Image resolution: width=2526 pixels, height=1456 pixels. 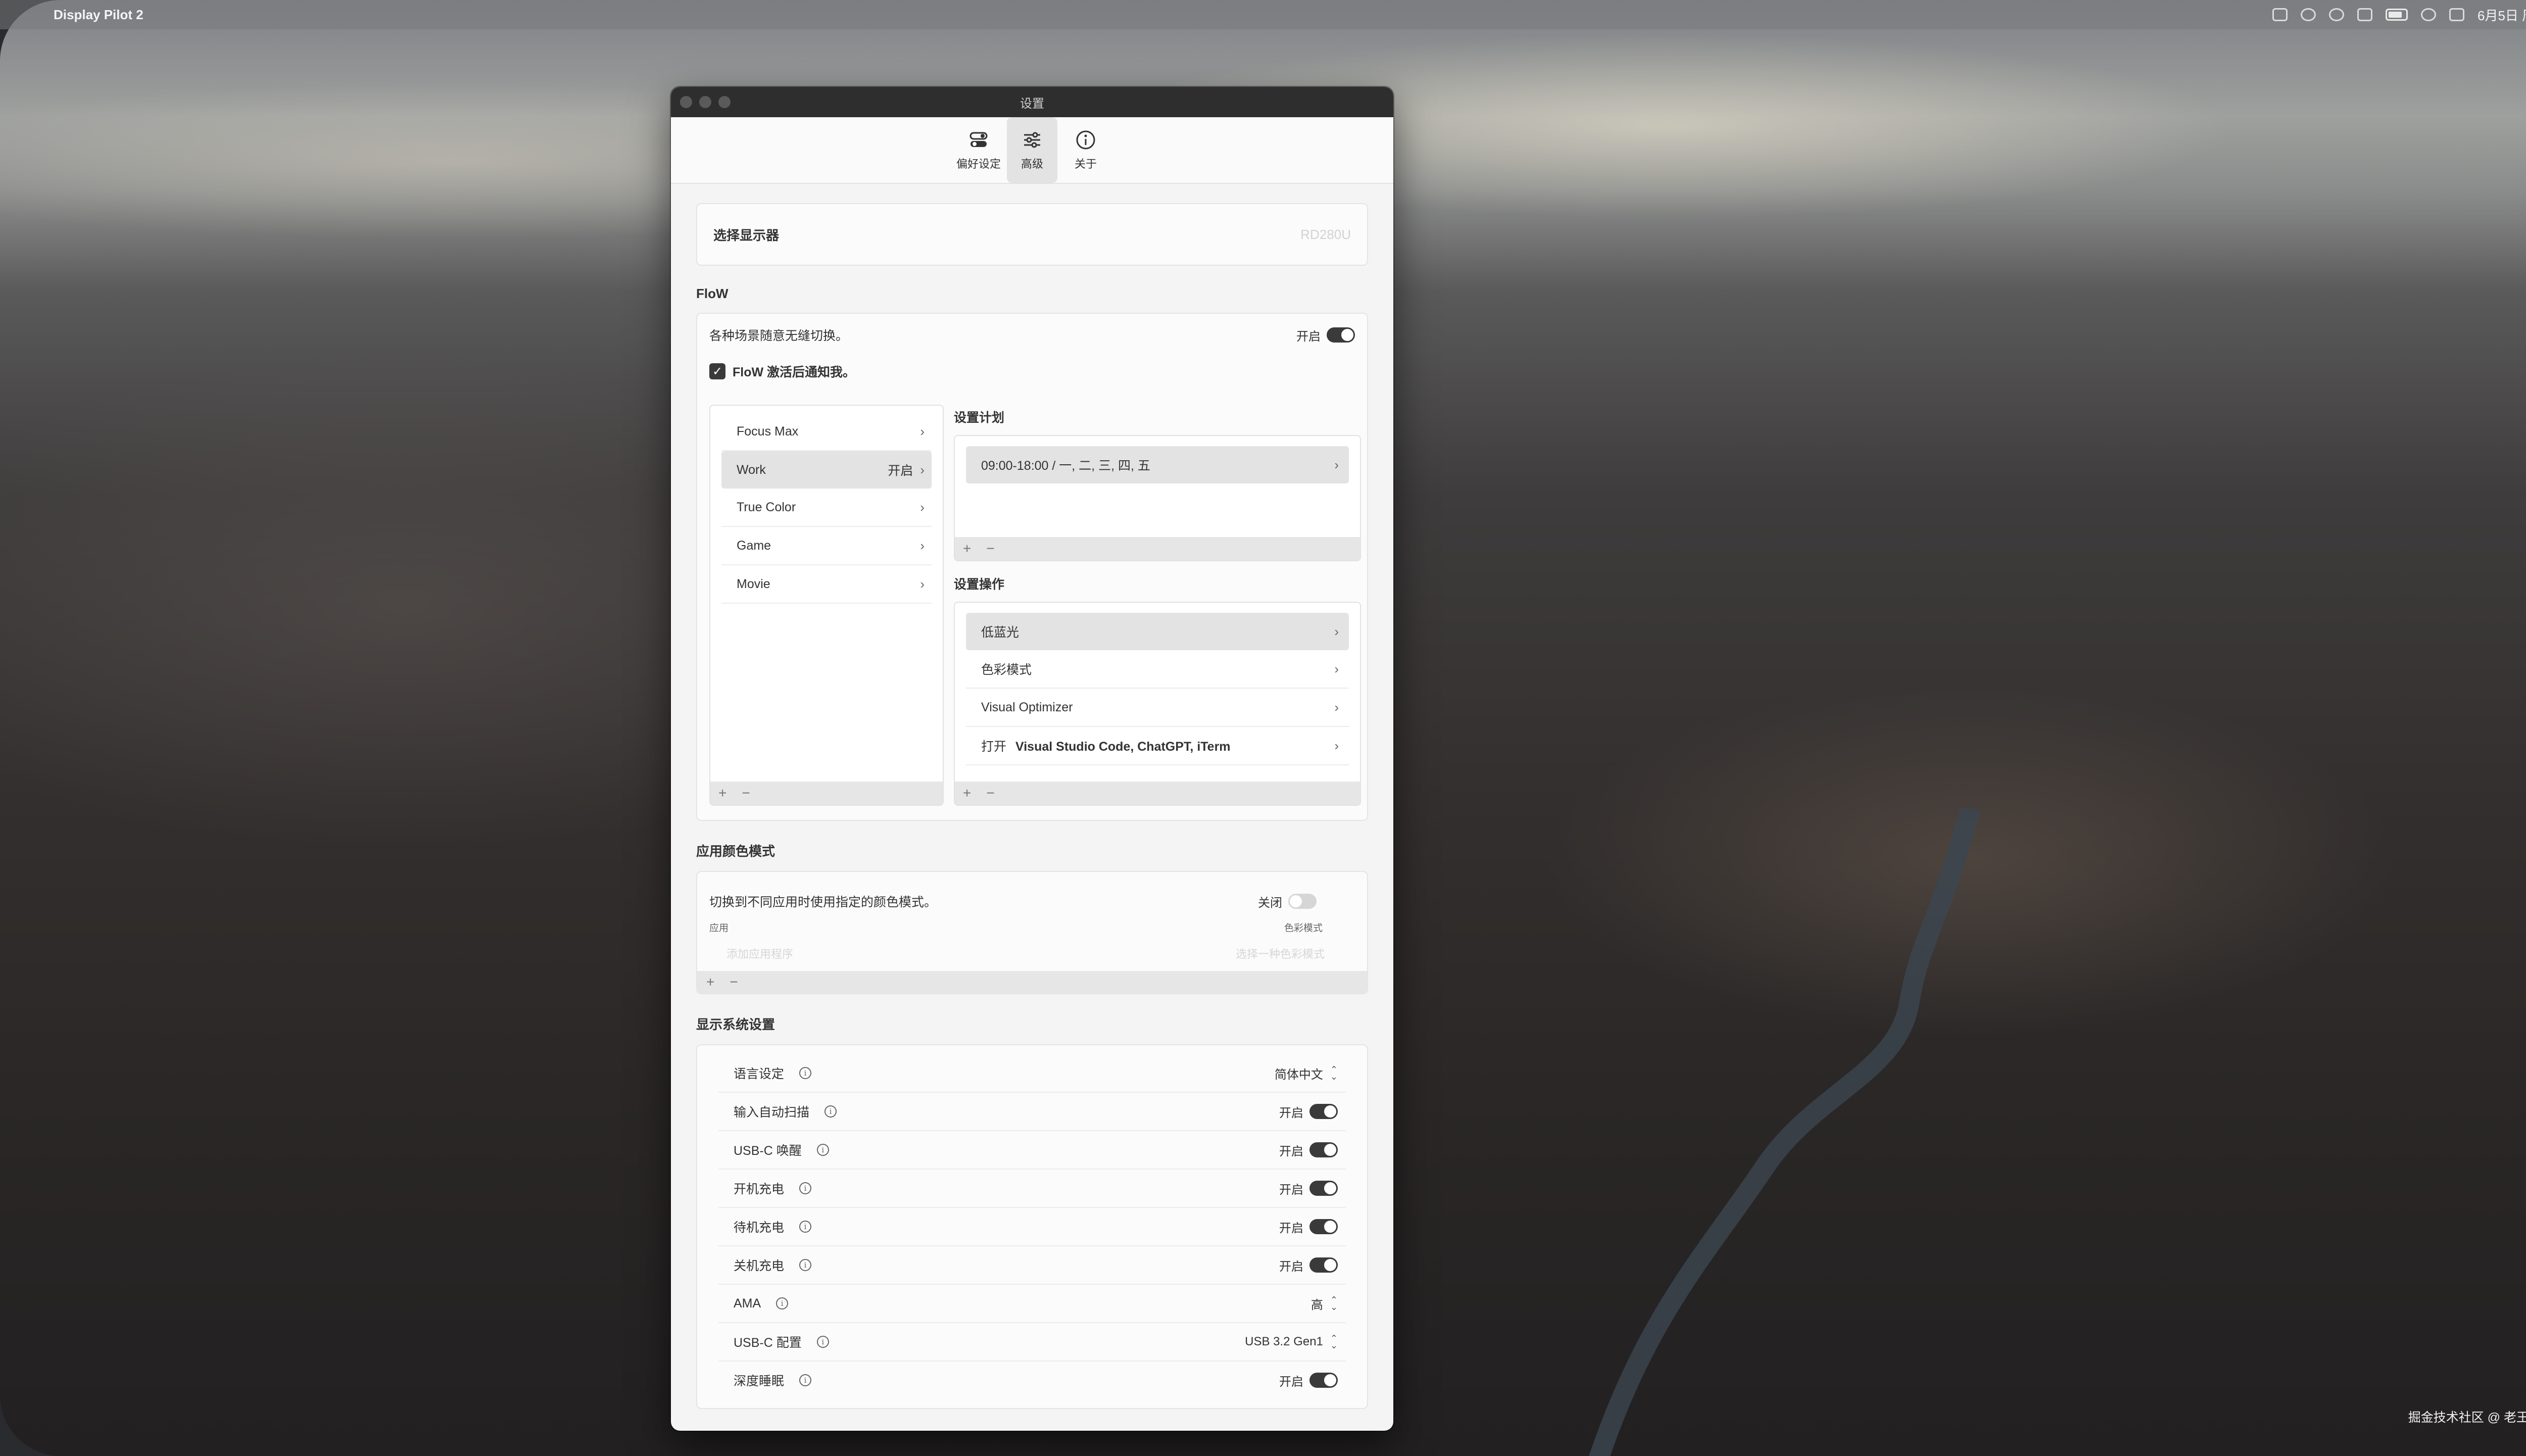 What do you see at coordinates (1325, 335) in the screenshot?
I see `flow-toggle-group: 开启` at bounding box center [1325, 335].